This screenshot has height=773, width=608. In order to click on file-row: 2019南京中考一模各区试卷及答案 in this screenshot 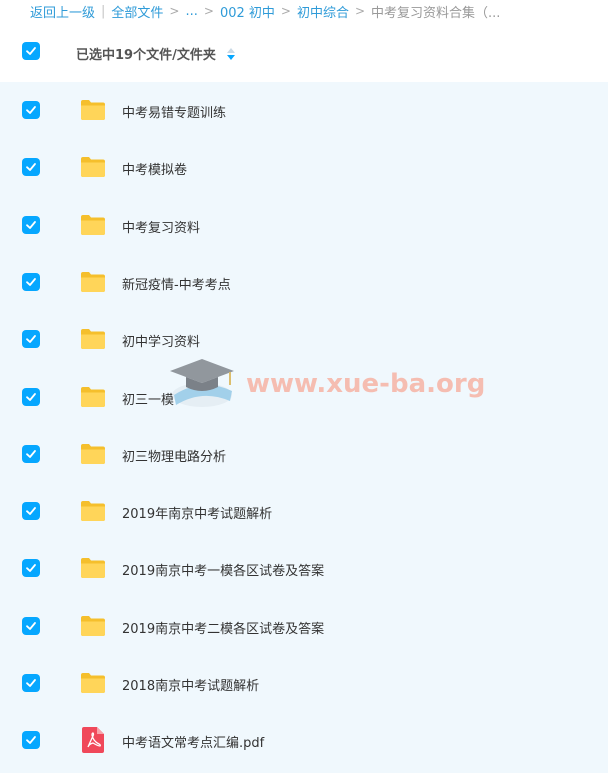, I will do `click(304, 568)`.